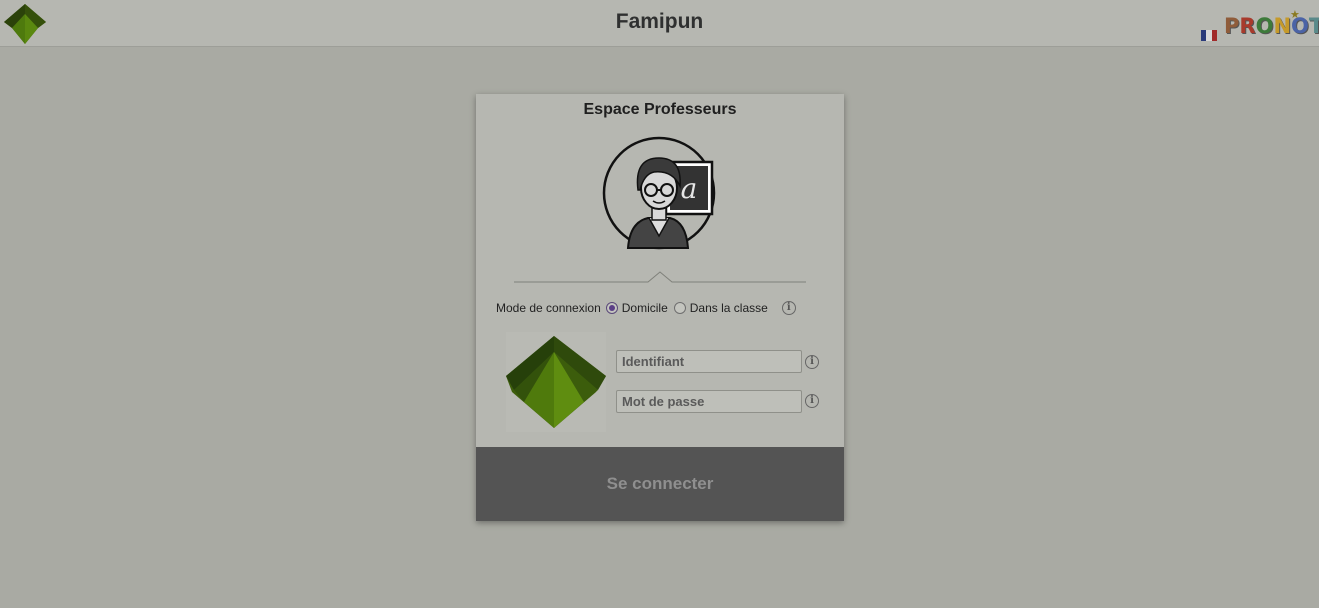 The image size is (1319, 608). Describe the element at coordinates (1247, 26) in the screenshot. I see `pronote-letter: R` at that location.